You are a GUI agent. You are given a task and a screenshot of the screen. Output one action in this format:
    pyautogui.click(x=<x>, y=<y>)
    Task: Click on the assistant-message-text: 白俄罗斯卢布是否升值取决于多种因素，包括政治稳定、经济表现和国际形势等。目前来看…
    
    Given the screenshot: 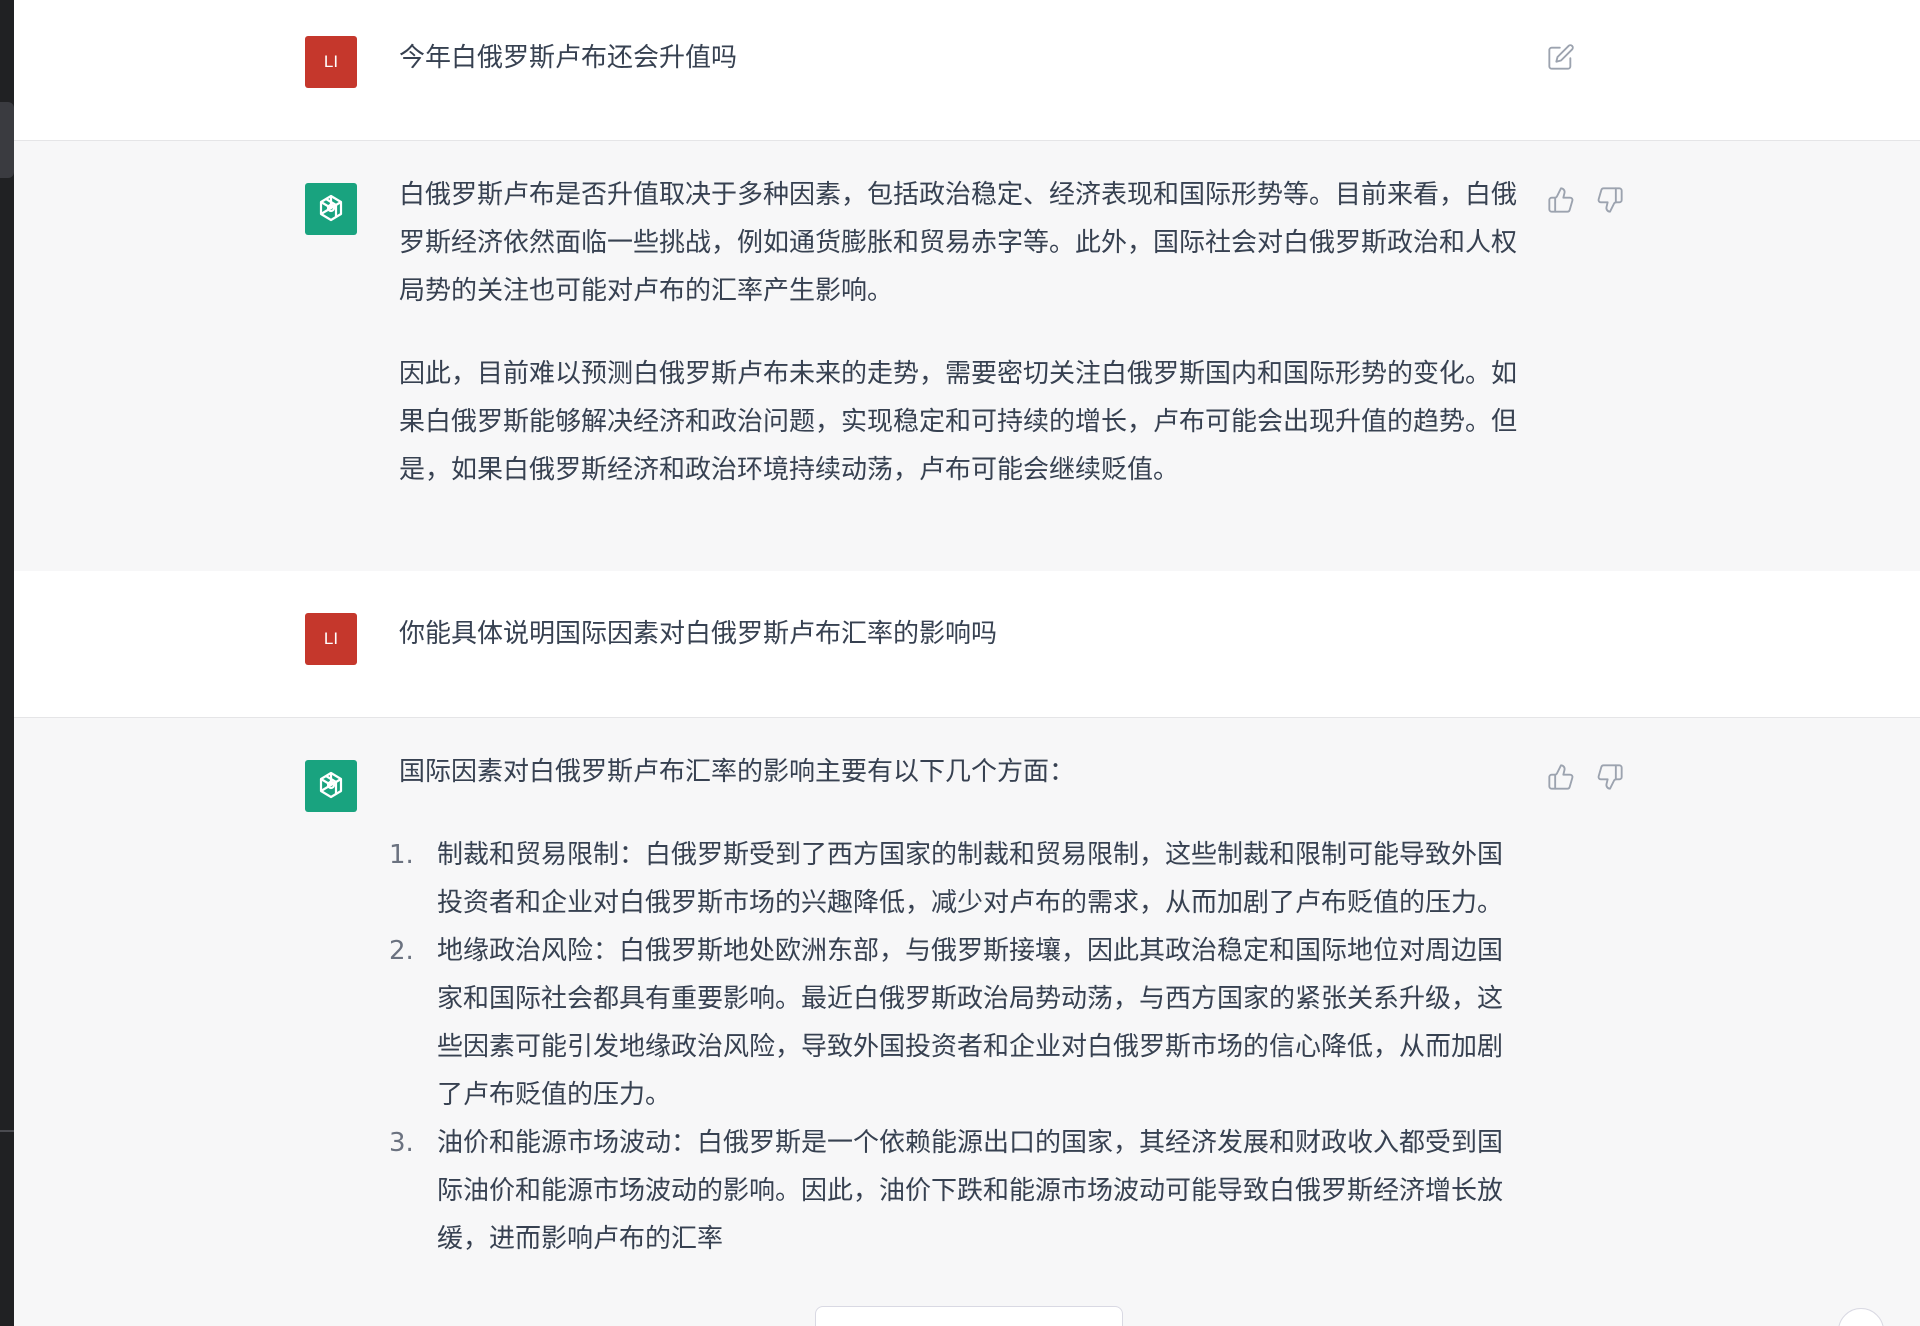 What is the action you would take?
    pyautogui.click(x=969, y=332)
    